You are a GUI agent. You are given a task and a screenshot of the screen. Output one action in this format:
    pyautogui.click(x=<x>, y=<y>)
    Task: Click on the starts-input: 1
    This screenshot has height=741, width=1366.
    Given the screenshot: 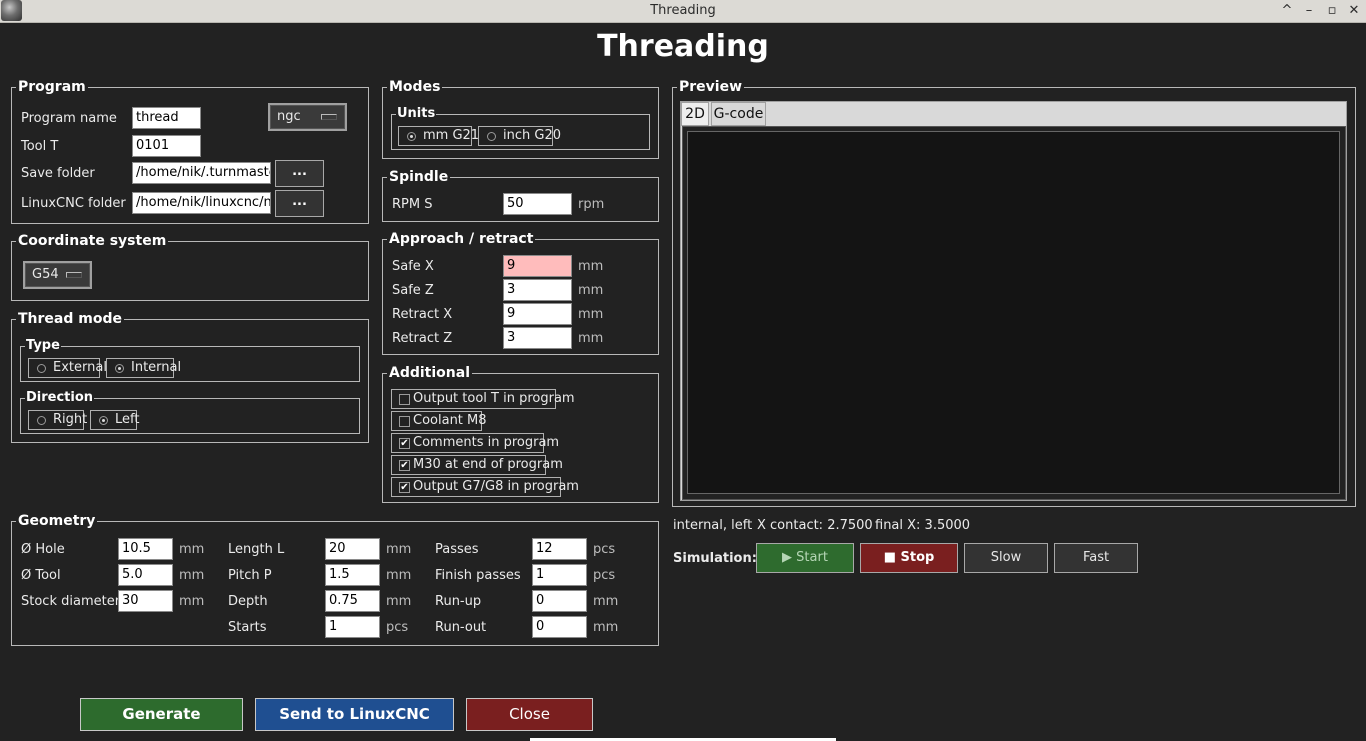 What is the action you would take?
    pyautogui.click(x=352, y=627)
    